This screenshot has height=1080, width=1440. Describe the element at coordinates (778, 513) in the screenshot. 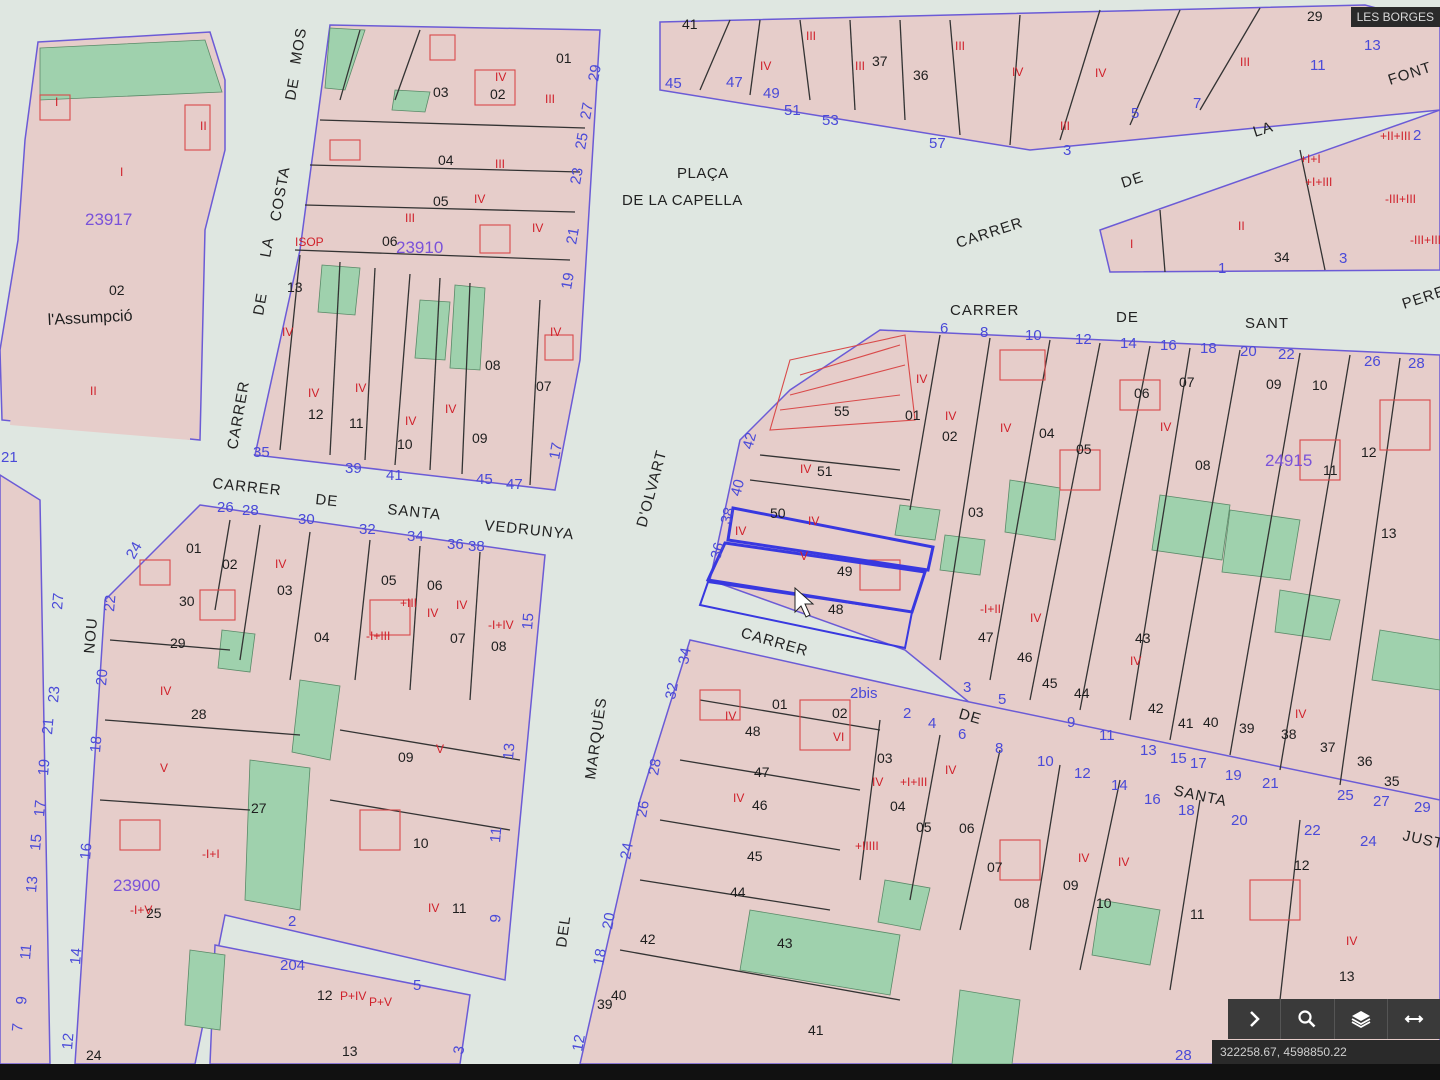

I see `parcel-number: 50` at that location.